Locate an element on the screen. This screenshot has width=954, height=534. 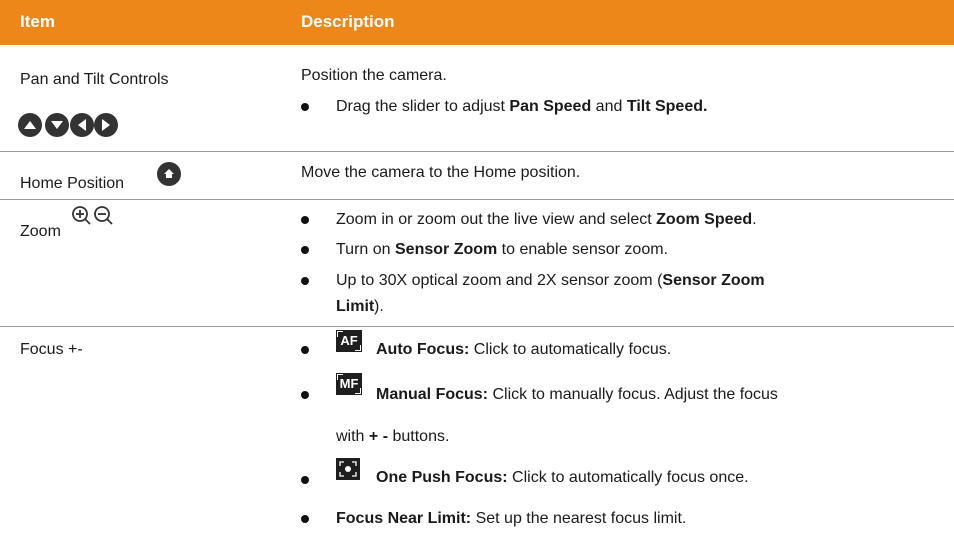
right-arrow-icon is located at coordinates (106, 125).